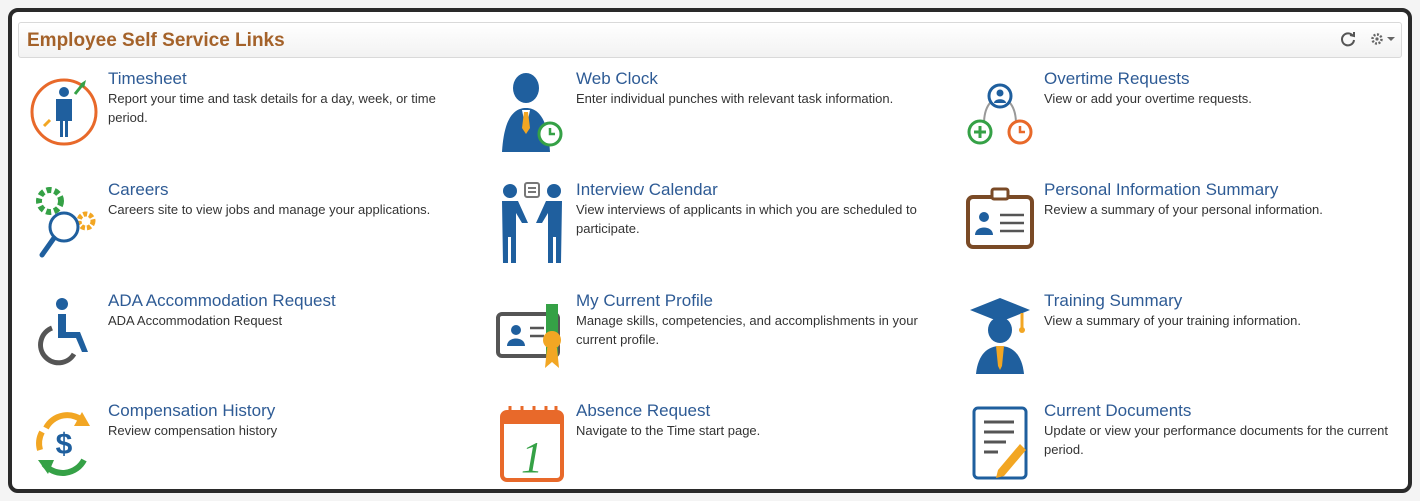  I want to click on timesheet-icon, so click(64, 112).